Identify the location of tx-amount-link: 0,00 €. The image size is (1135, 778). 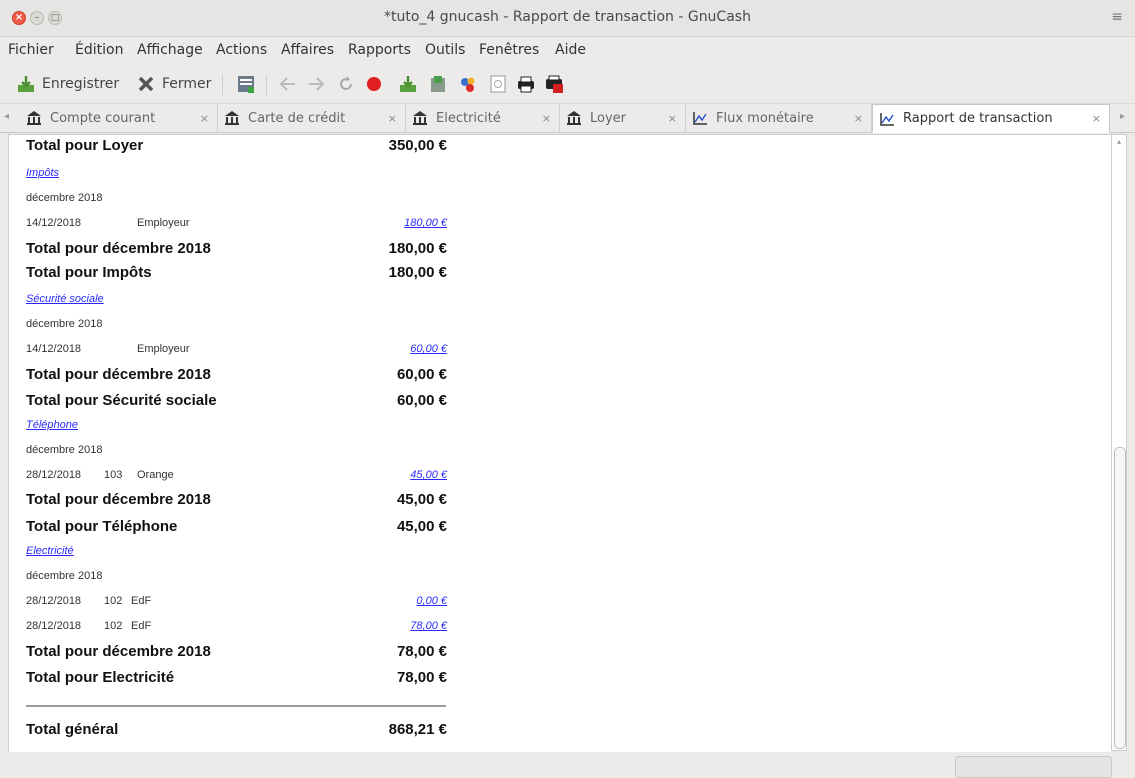
(387, 601).